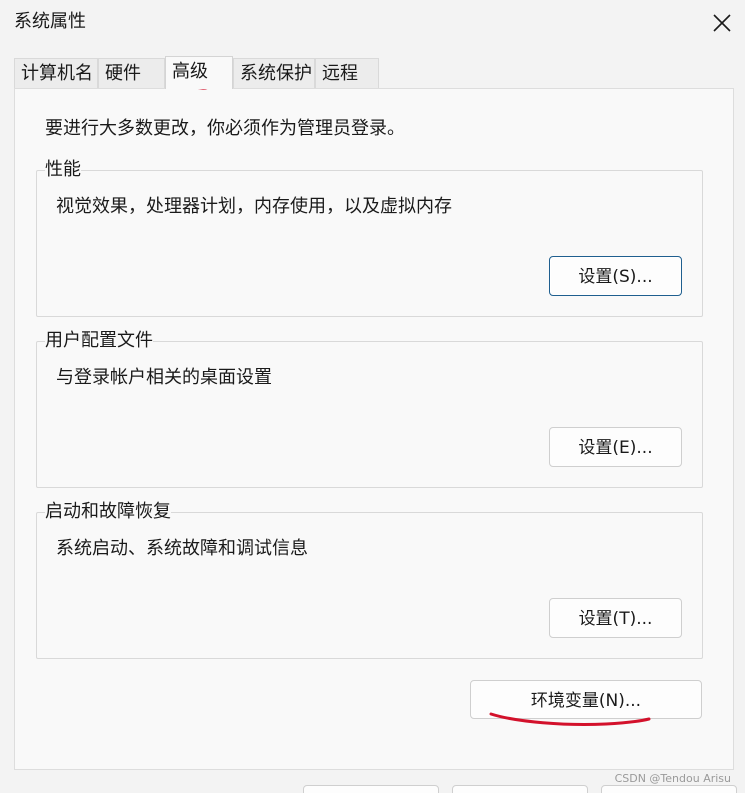 The image size is (745, 793). I want to click on close-button, so click(722, 23).